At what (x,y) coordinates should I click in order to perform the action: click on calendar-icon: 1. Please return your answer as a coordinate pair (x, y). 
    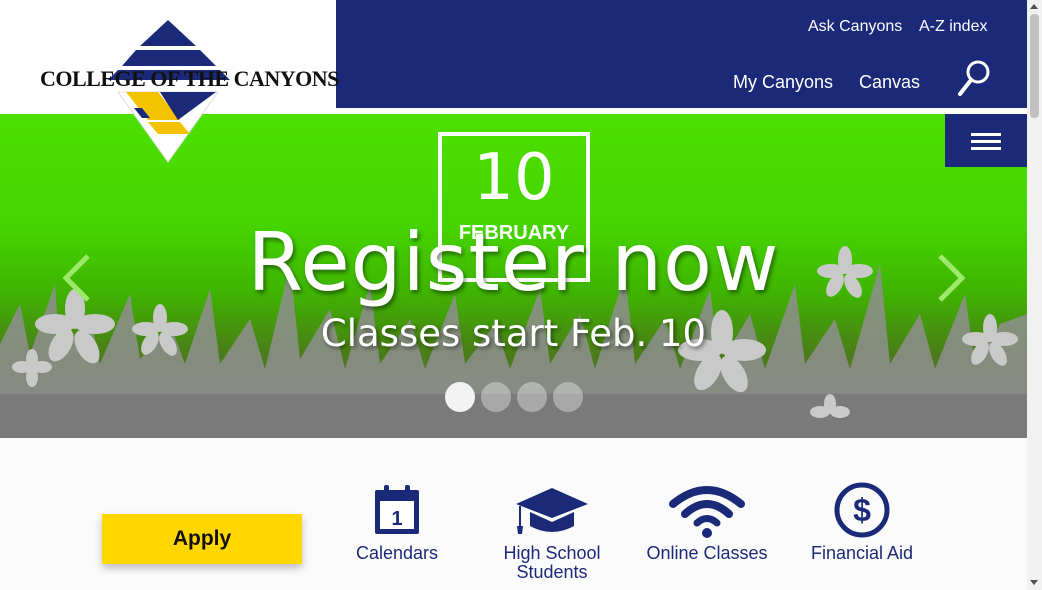
    Looking at the image, I should click on (397, 509).